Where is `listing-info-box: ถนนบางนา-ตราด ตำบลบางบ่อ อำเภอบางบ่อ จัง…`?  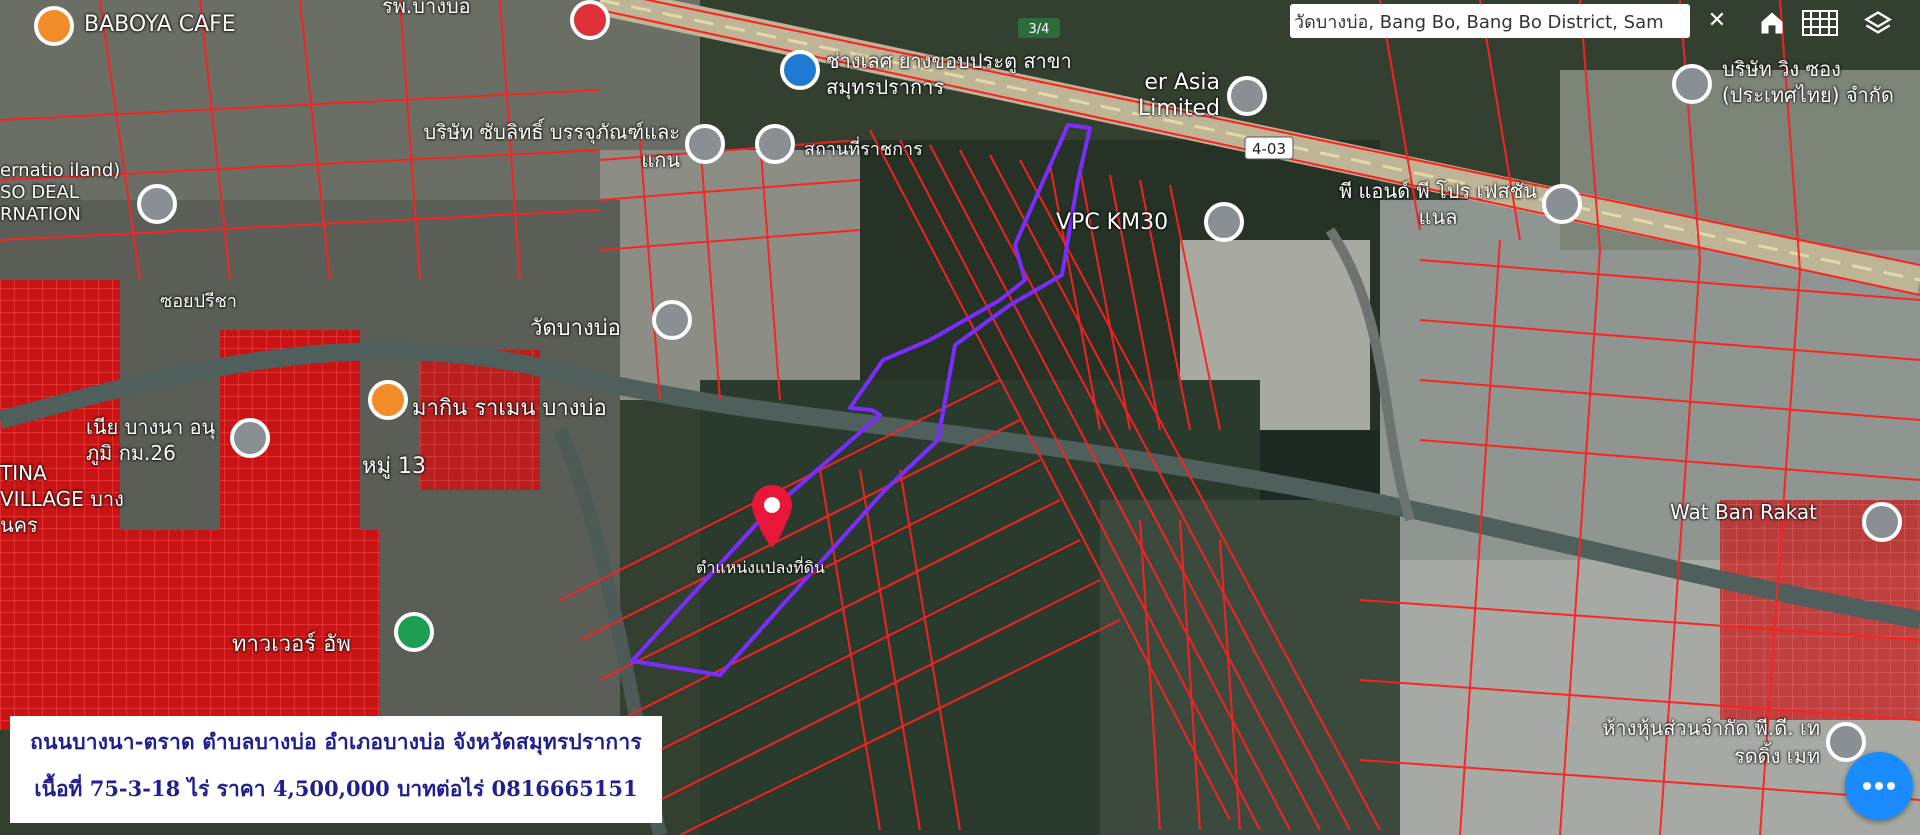 listing-info-box: ถนนบางนา-ตราด ตำบลบางบ่อ อำเภอบางบ่อ จัง… is located at coordinates (336, 769).